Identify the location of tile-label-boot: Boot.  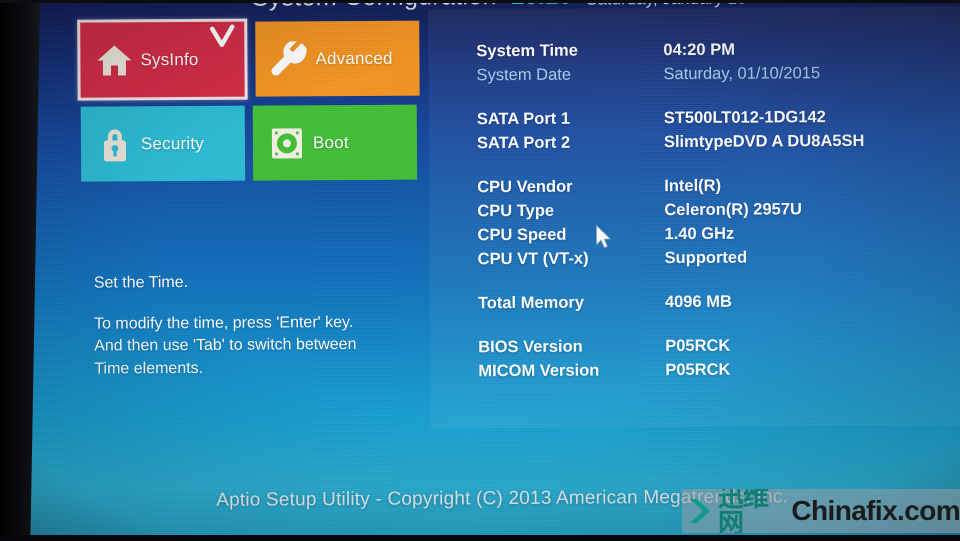
(330, 142).